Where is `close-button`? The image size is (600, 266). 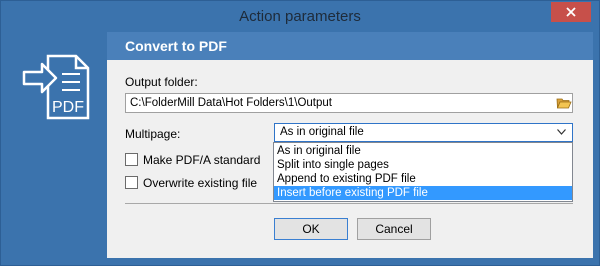
close-button is located at coordinates (571, 12).